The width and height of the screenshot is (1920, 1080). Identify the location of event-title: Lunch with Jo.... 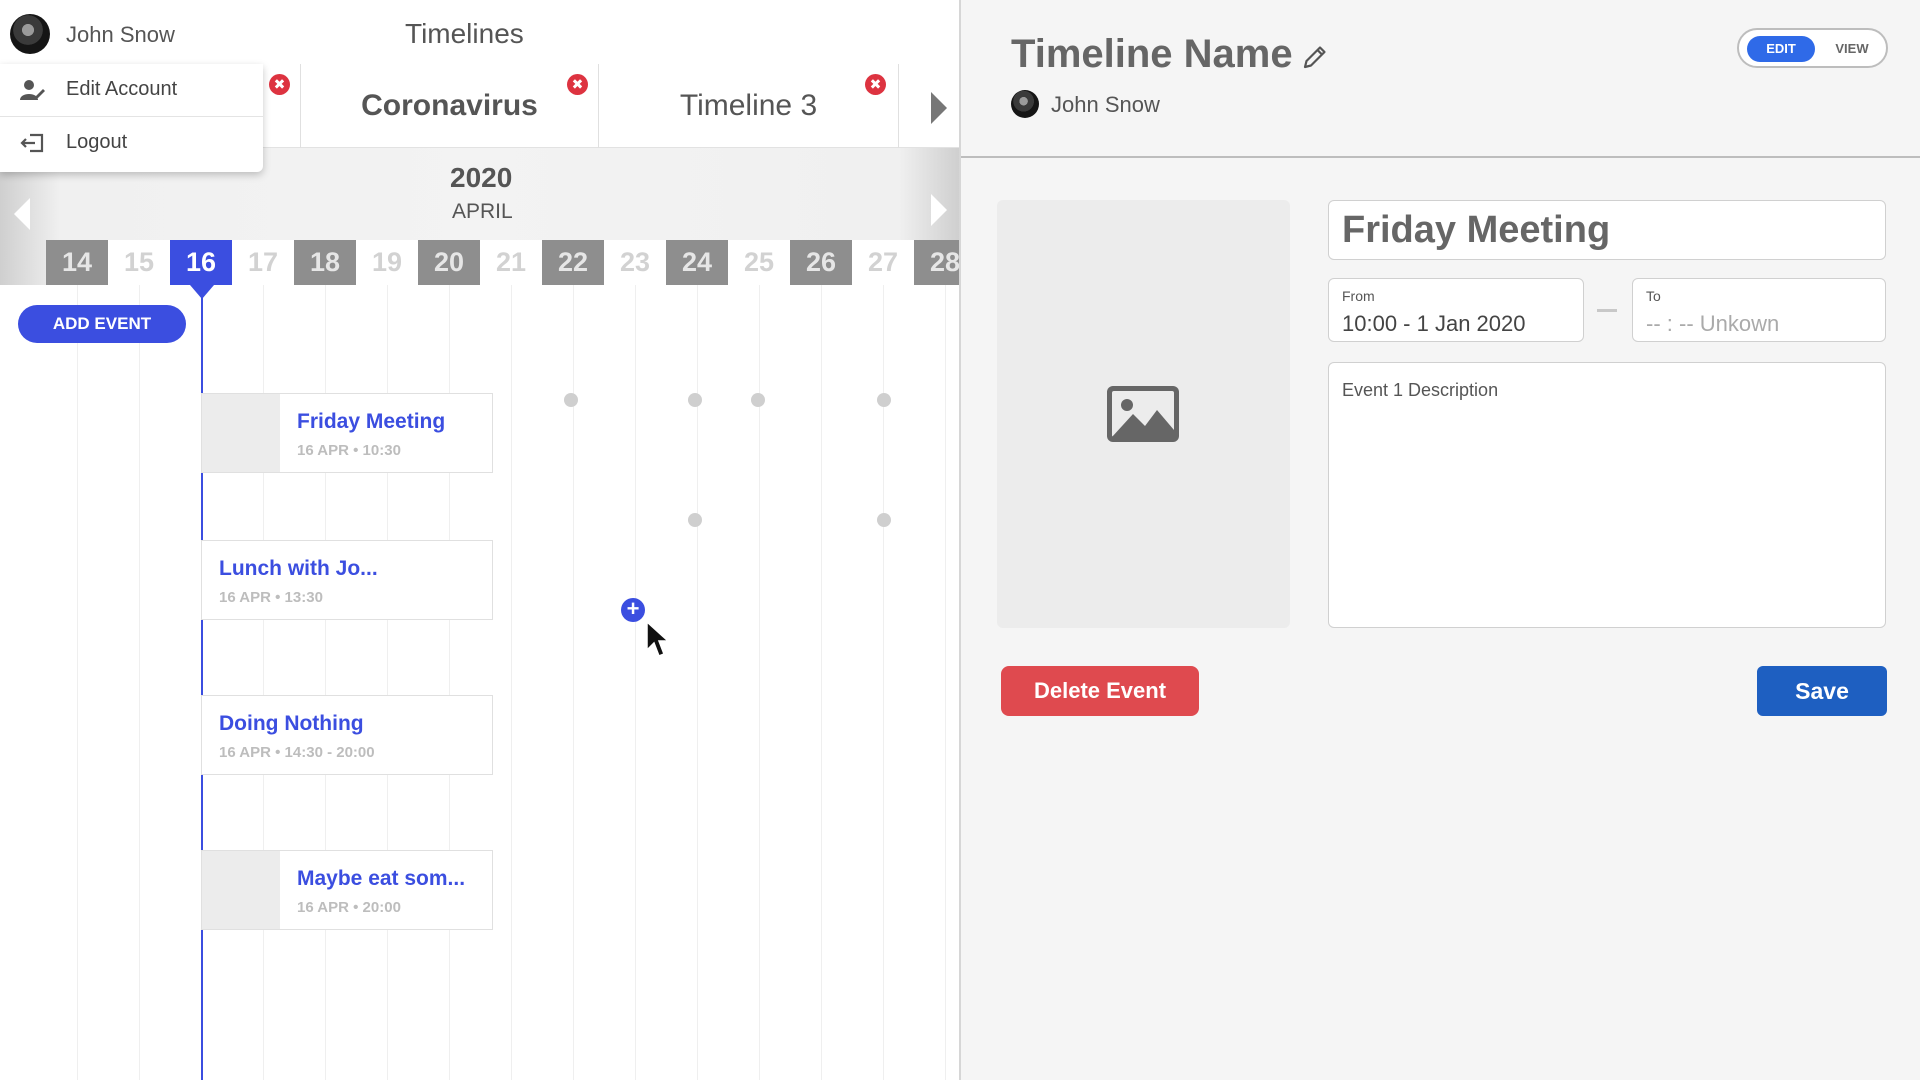
(298, 568).